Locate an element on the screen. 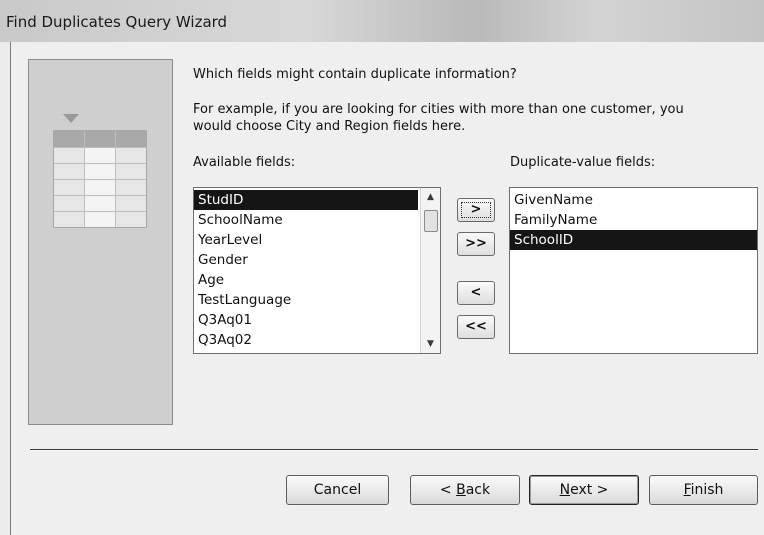 The image size is (764, 535). add-all-fields-button: >> is located at coordinates (476, 244).